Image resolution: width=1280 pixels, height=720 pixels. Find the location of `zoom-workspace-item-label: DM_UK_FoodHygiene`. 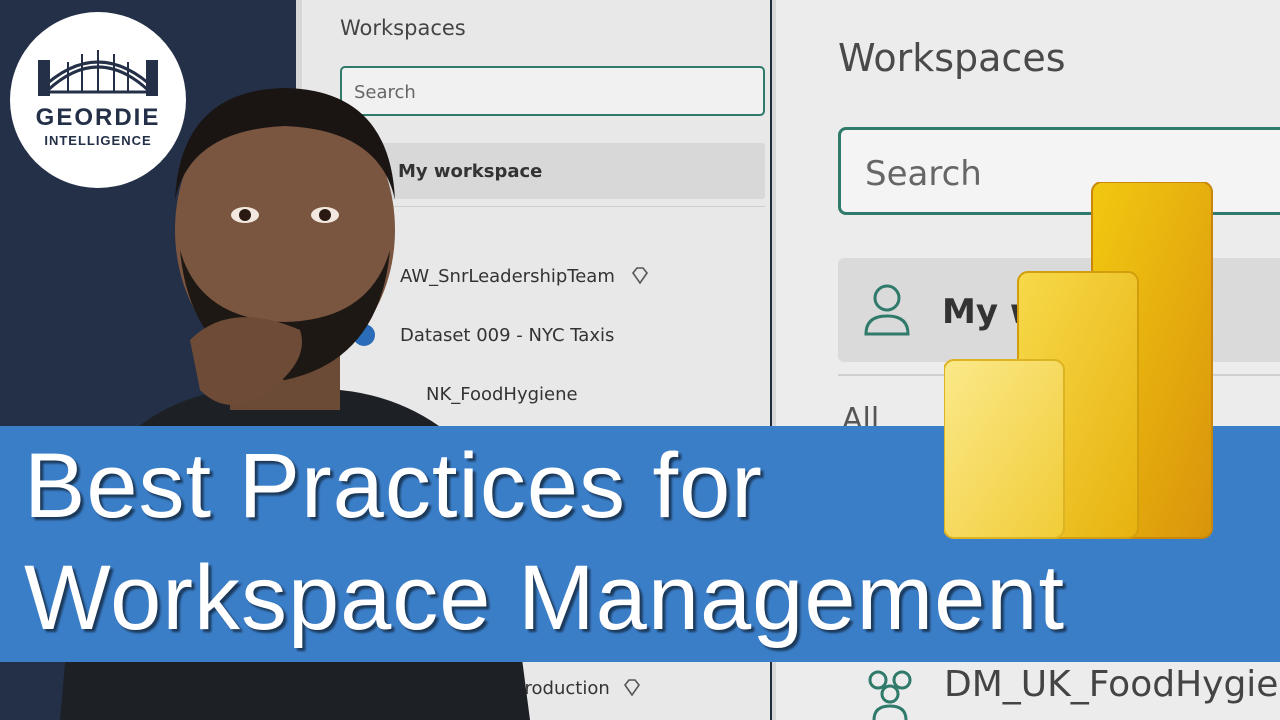

zoom-workspace-item-label: DM_UK_FoodHygiene is located at coordinates (1112, 684).